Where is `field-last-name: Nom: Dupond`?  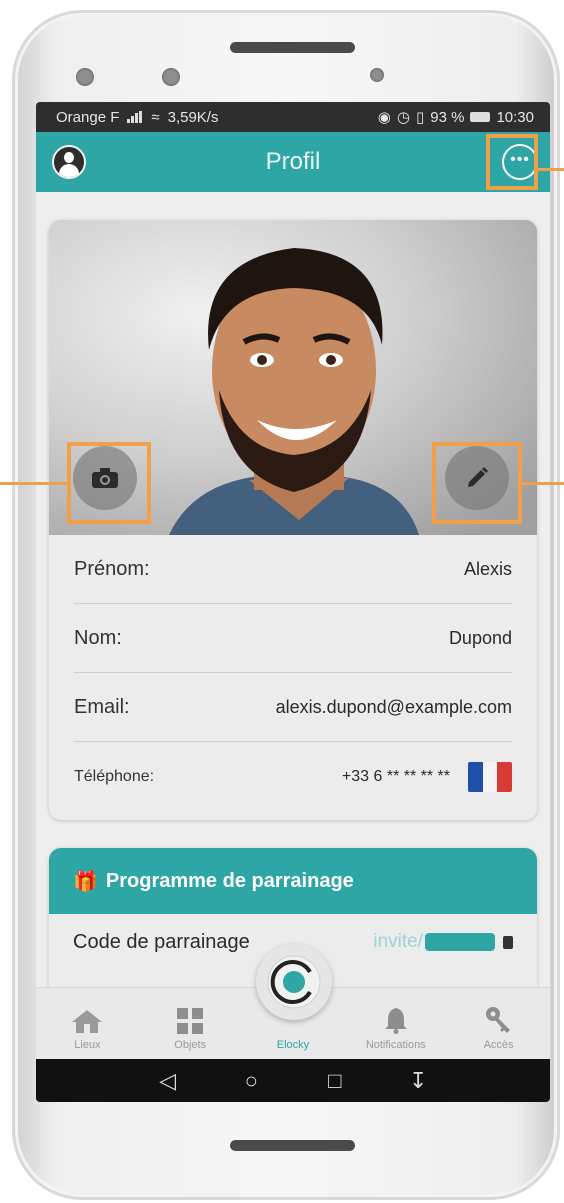 field-last-name: Nom: Dupond is located at coordinates (293, 638).